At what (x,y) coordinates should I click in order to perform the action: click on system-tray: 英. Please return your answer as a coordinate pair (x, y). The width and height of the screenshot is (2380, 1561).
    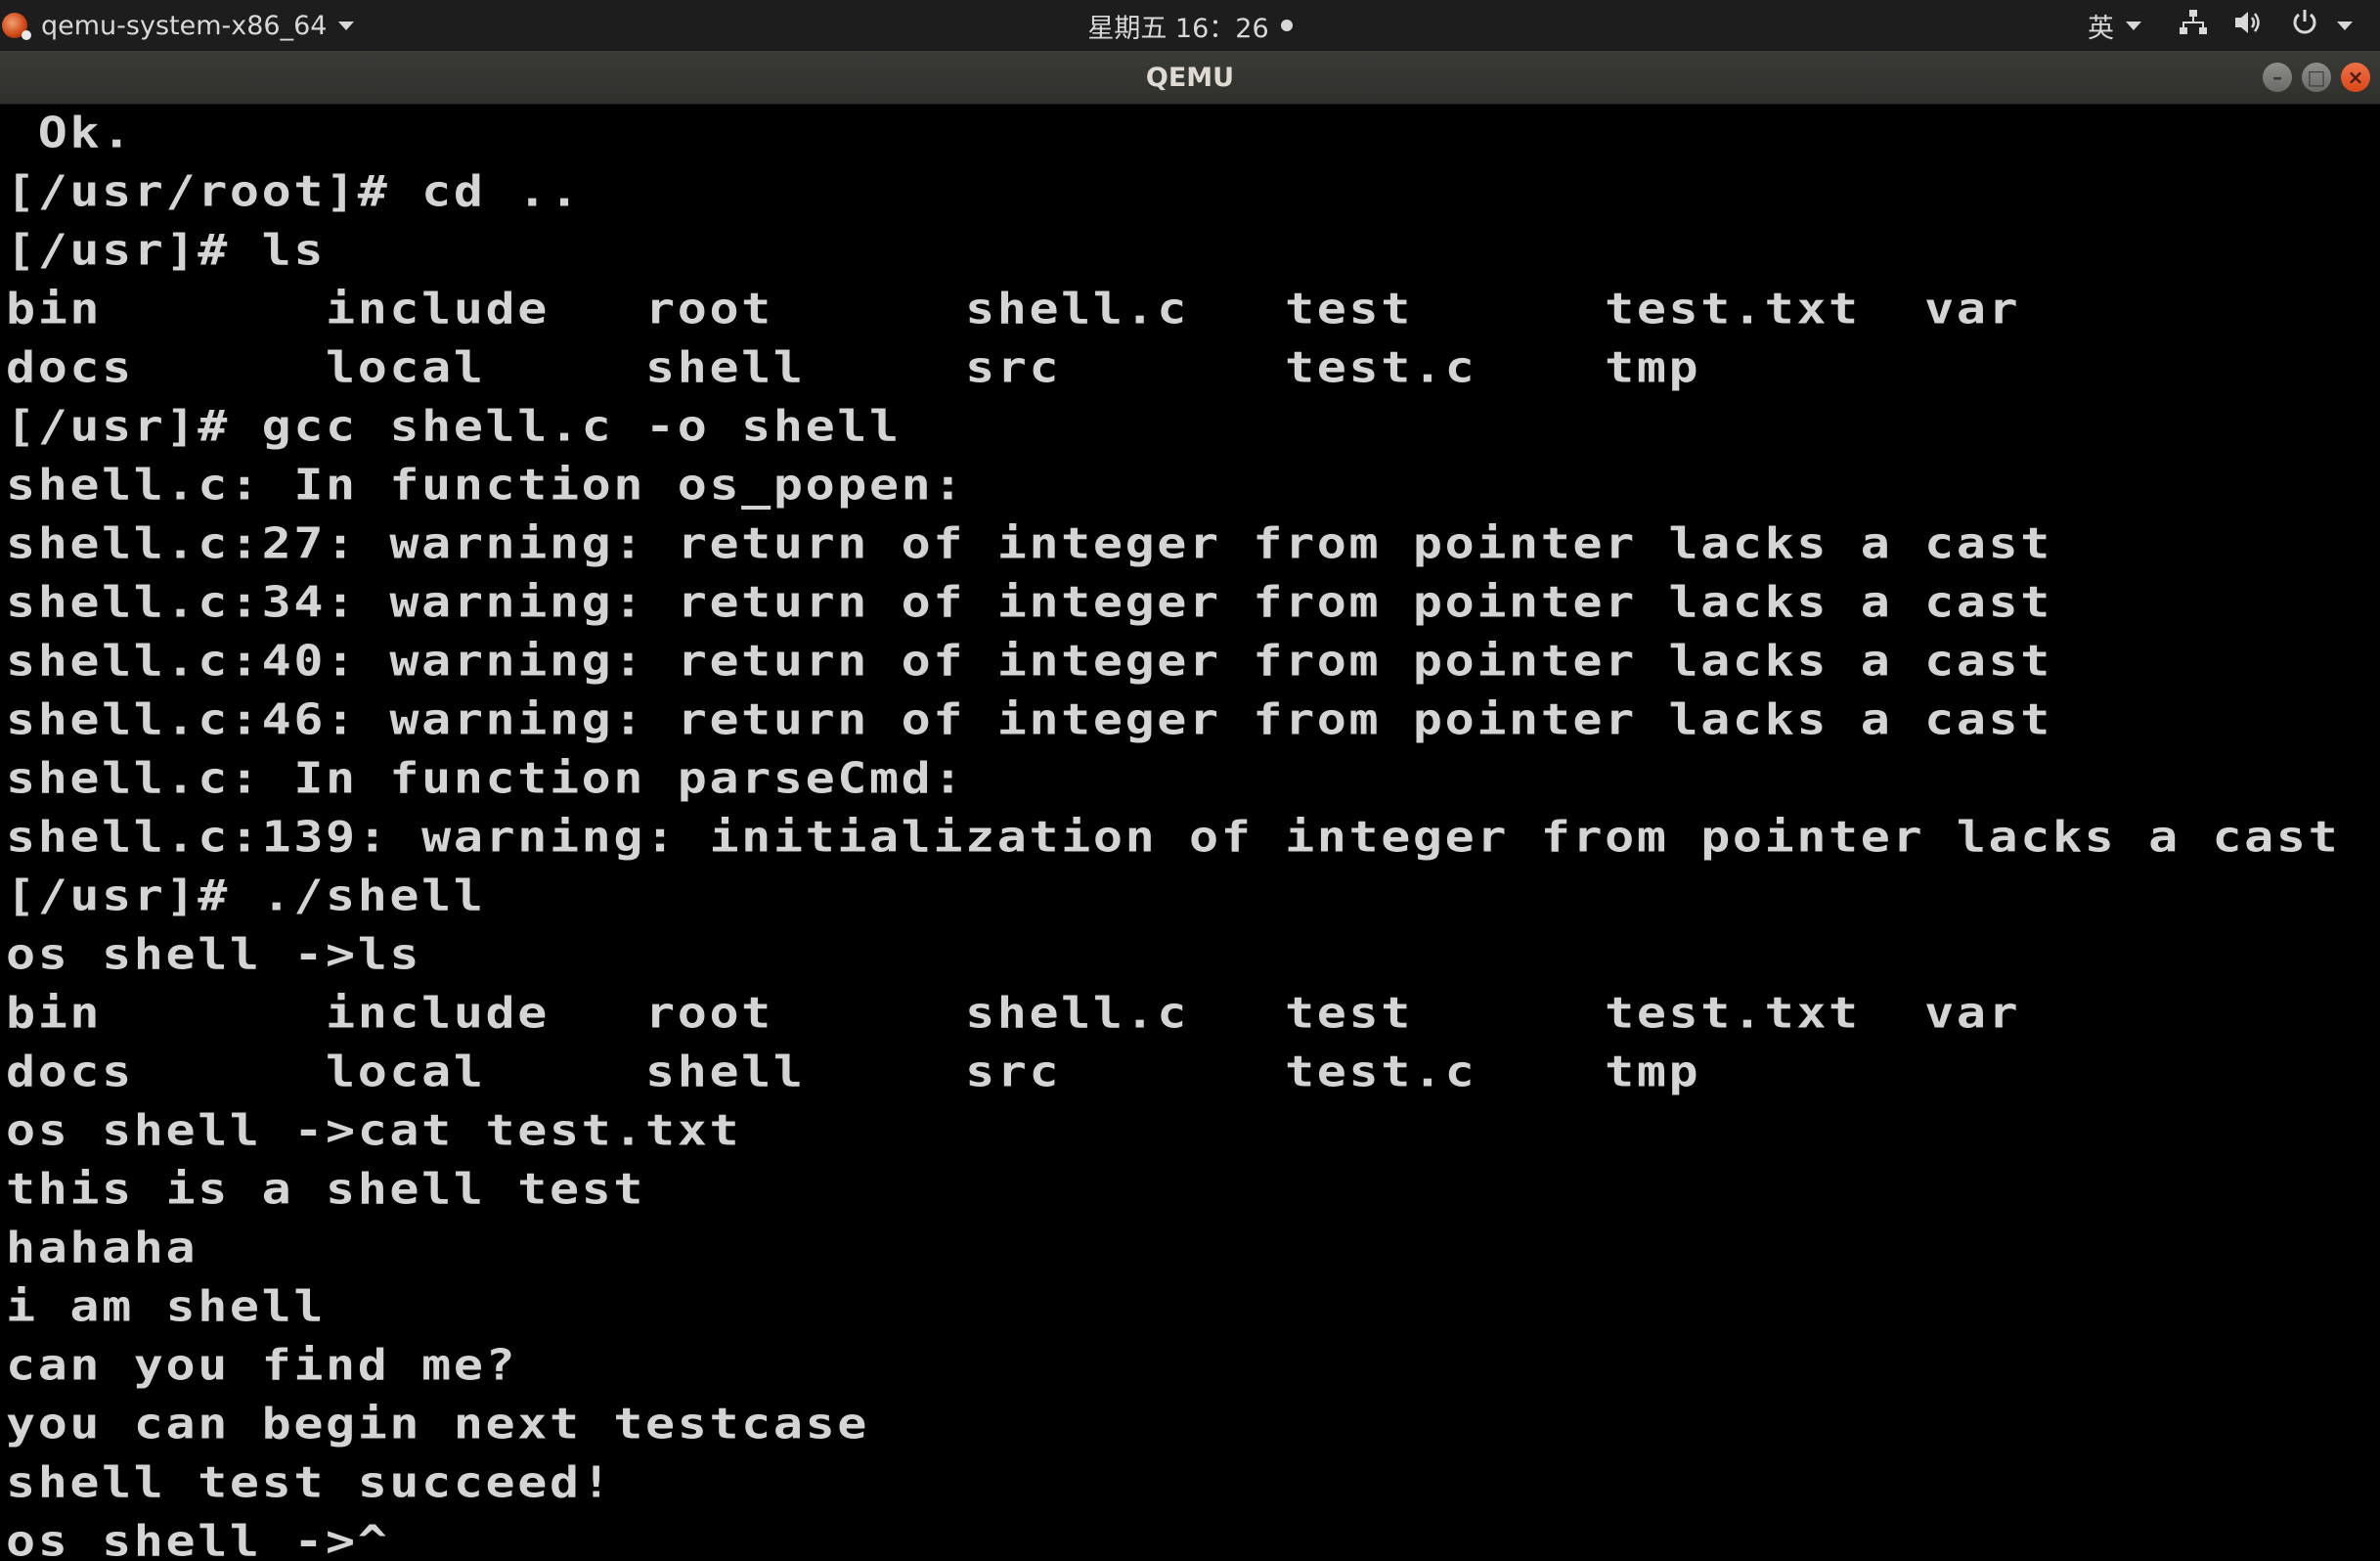
    Looking at the image, I should click on (2234, 25).